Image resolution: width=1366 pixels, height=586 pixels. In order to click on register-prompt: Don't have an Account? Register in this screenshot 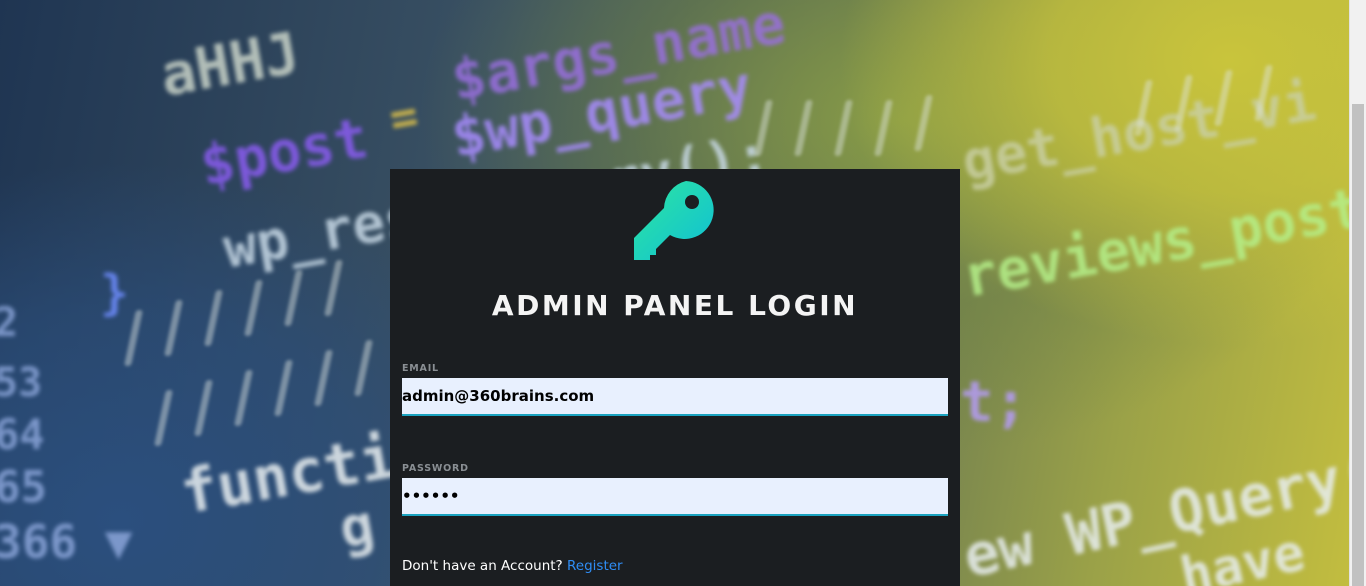, I will do `click(512, 566)`.